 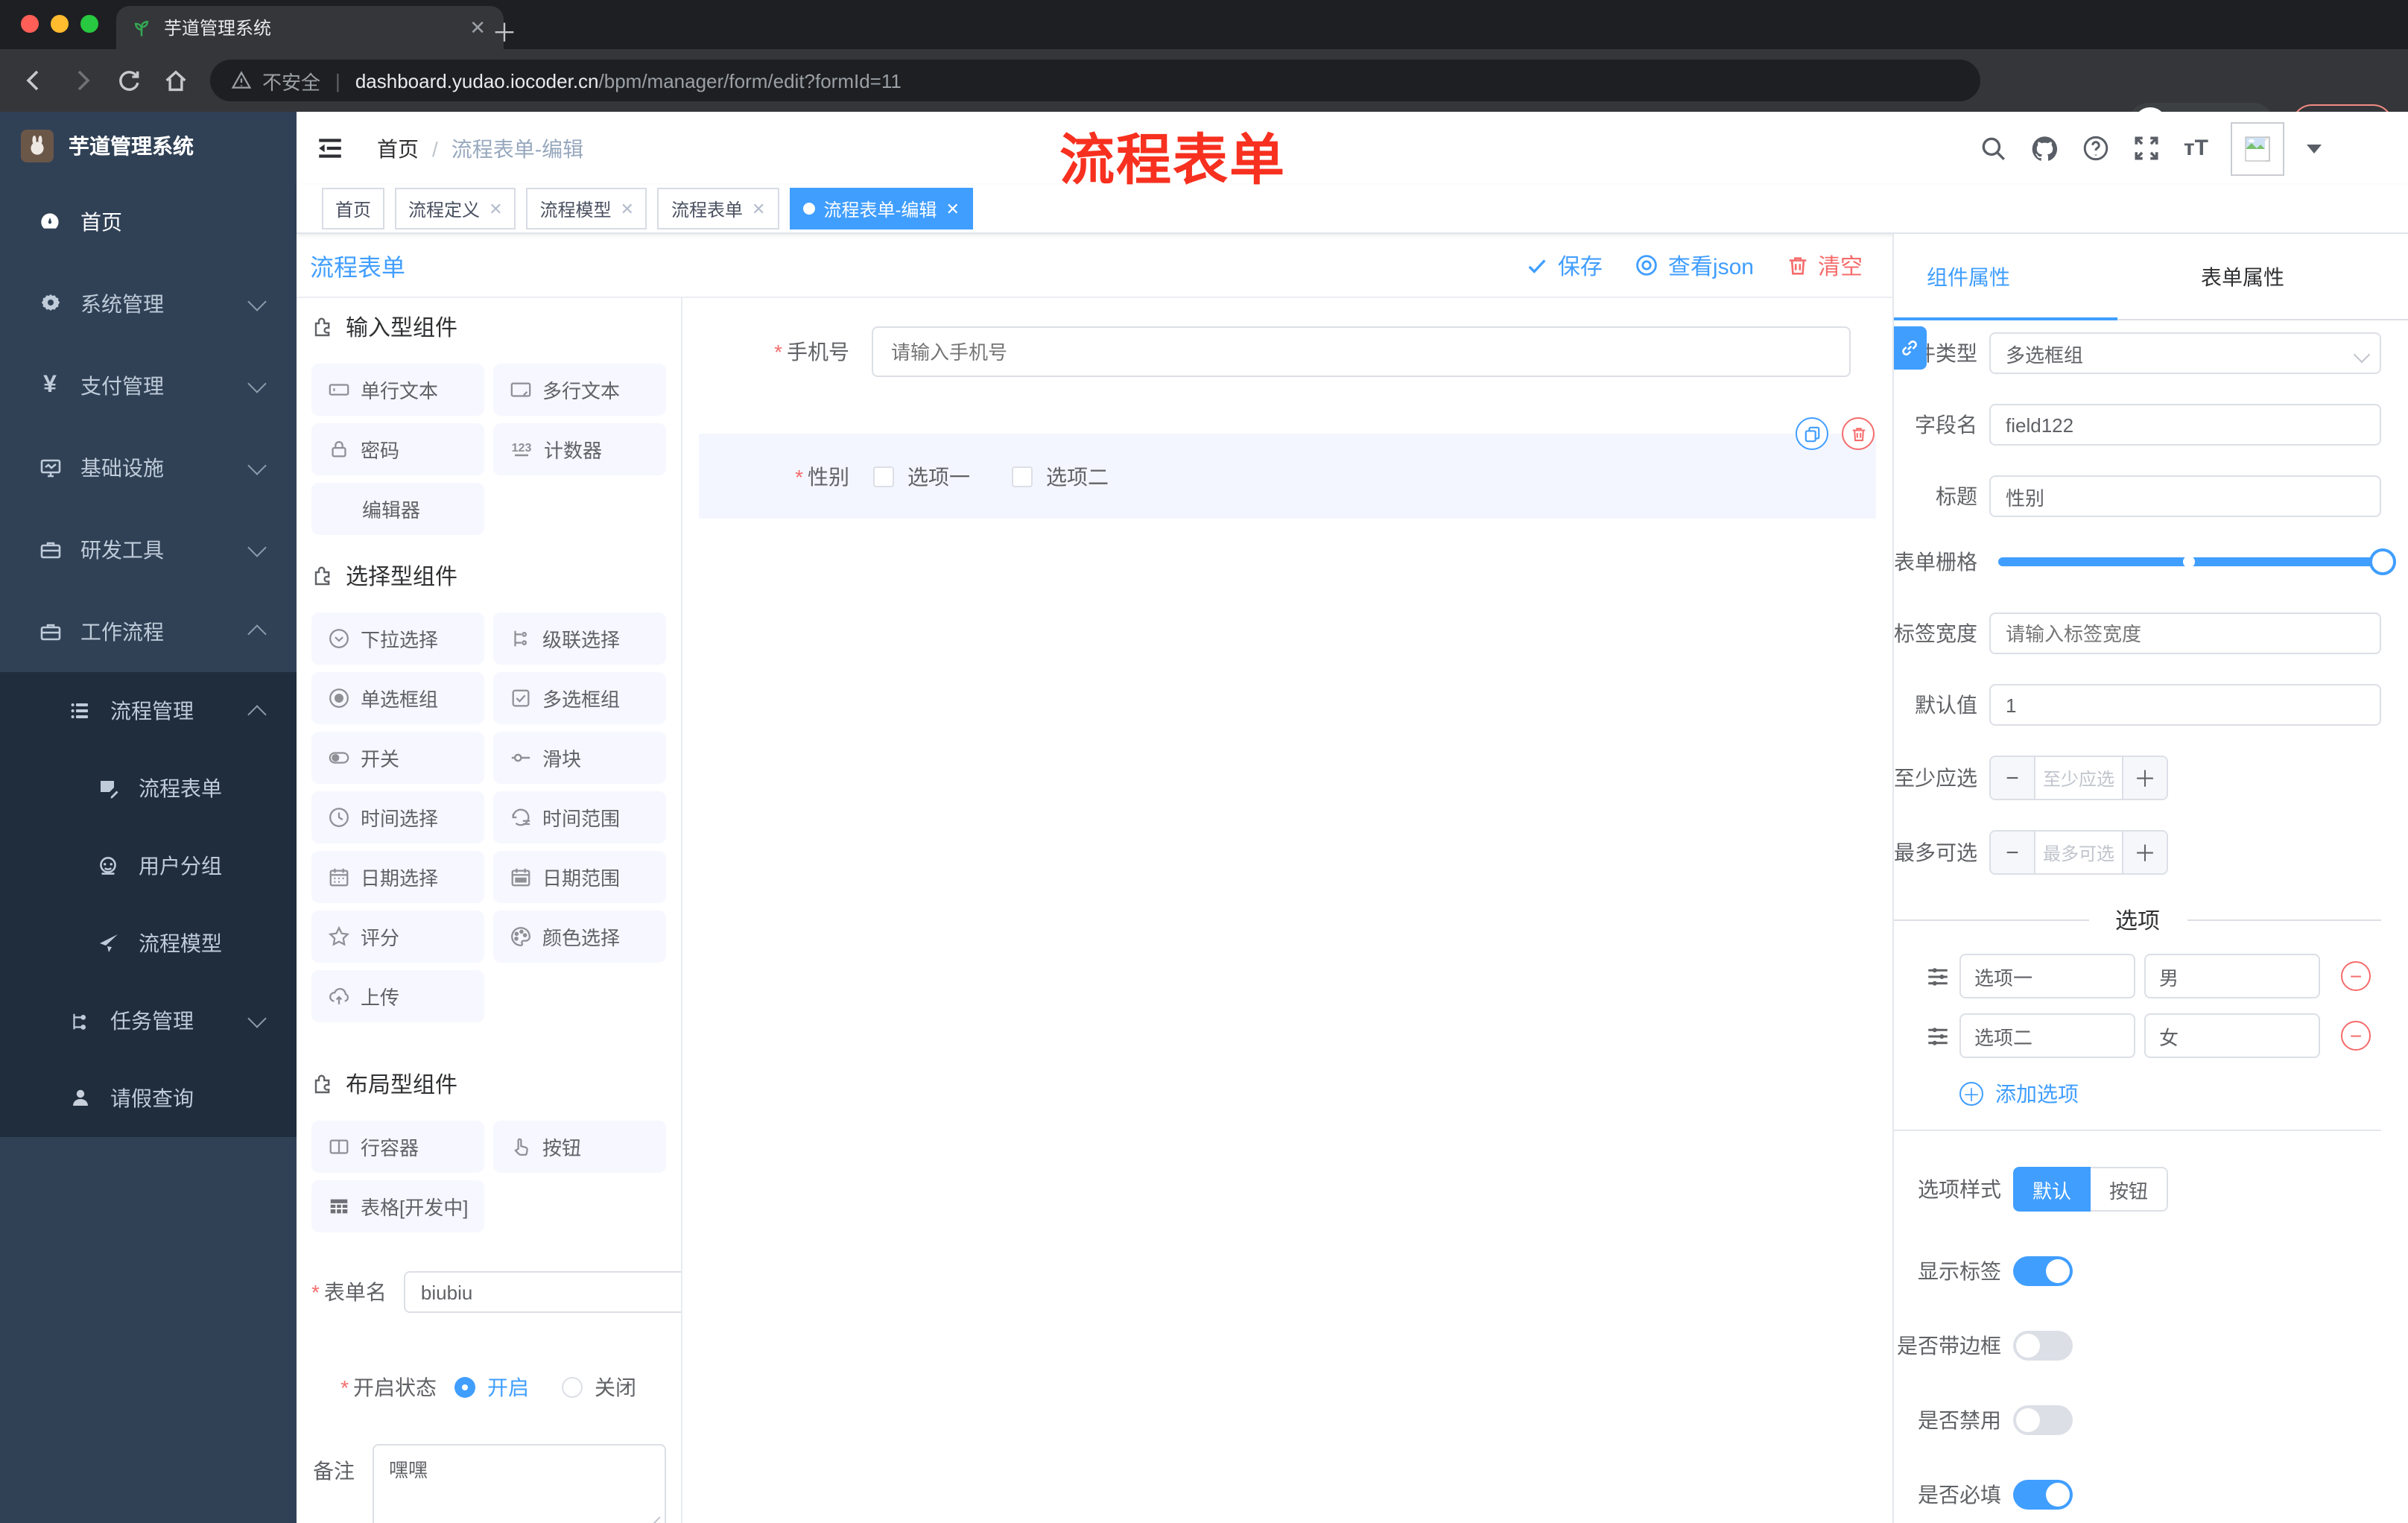 What do you see at coordinates (579, 639) in the screenshot?
I see `component-cascader: 级联选择` at bounding box center [579, 639].